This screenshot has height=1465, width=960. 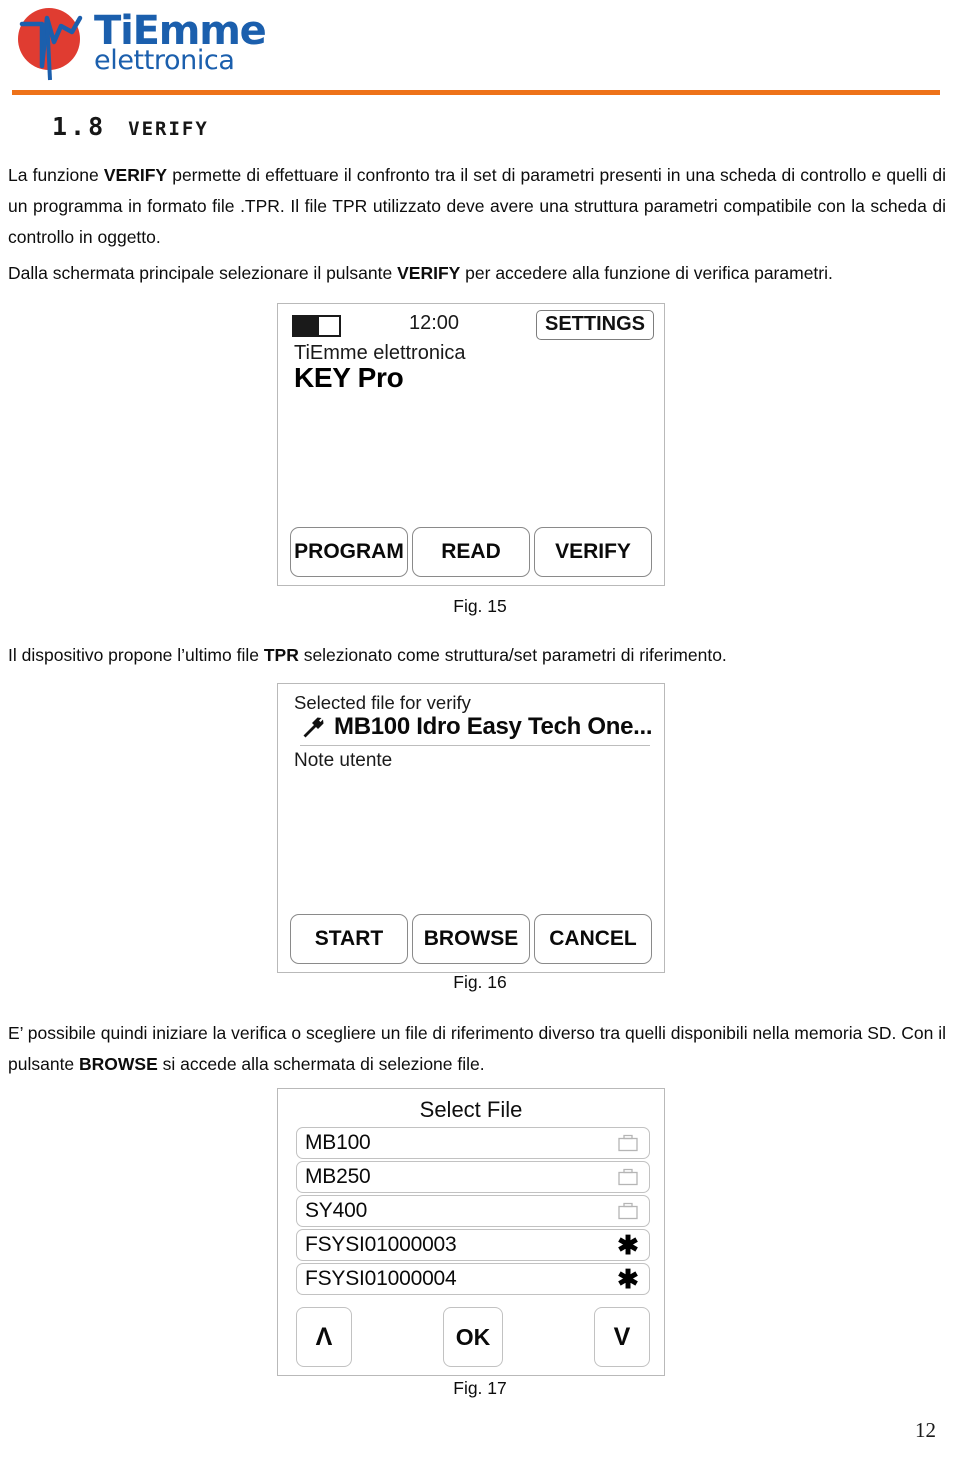 I want to click on ok-button: OK, so click(x=473, y=1337).